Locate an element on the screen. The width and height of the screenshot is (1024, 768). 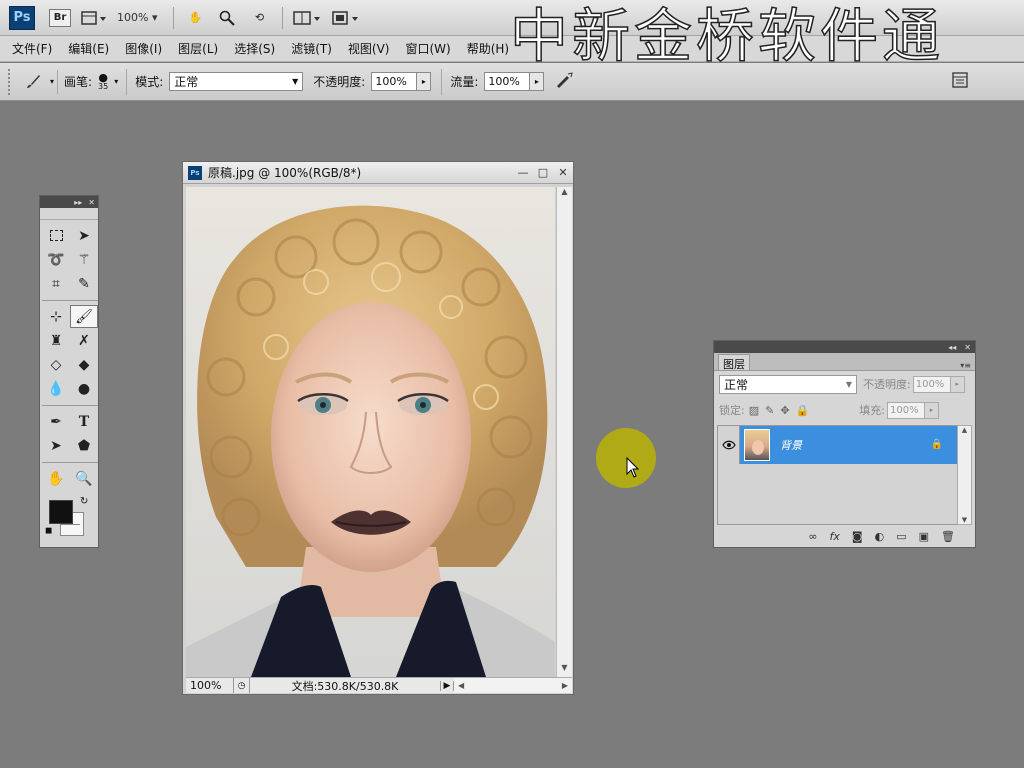
visibility-toggle is located at coordinates (729, 444).